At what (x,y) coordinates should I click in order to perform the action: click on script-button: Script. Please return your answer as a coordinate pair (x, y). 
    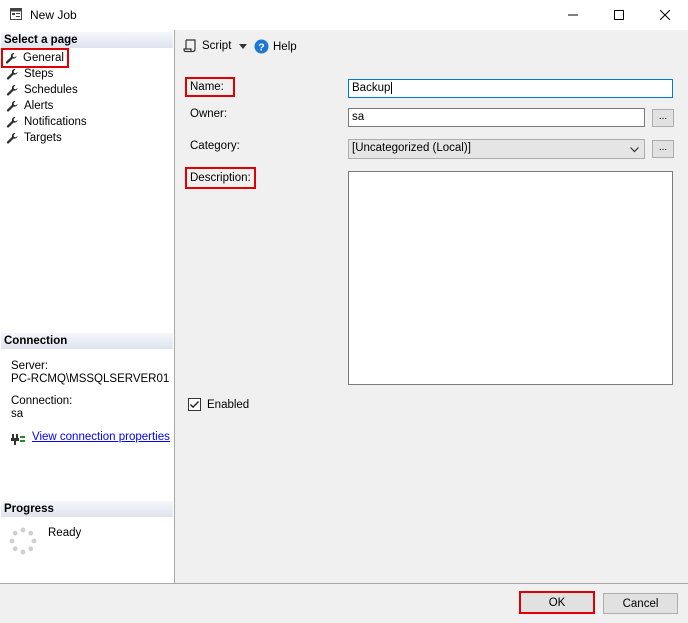
    Looking at the image, I should click on (215, 46).